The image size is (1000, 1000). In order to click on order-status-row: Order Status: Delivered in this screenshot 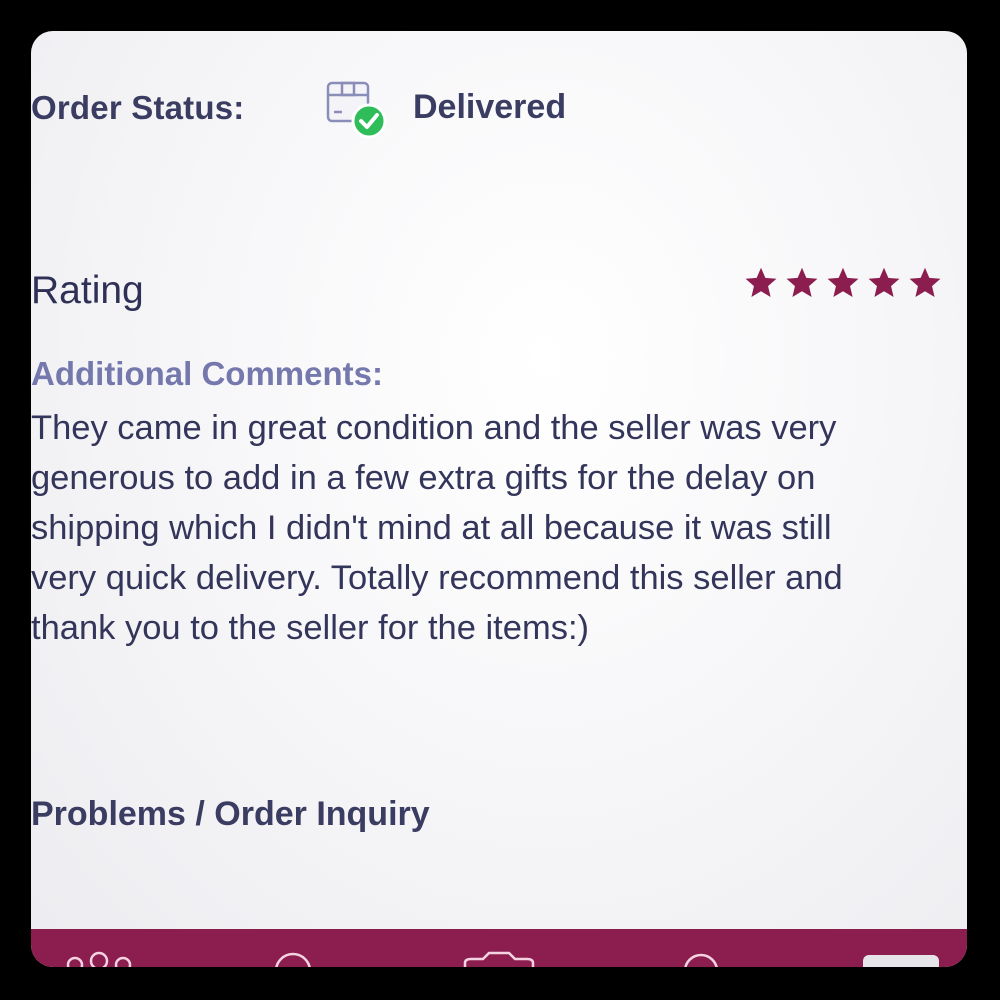, I will do `click(381, 100)`.